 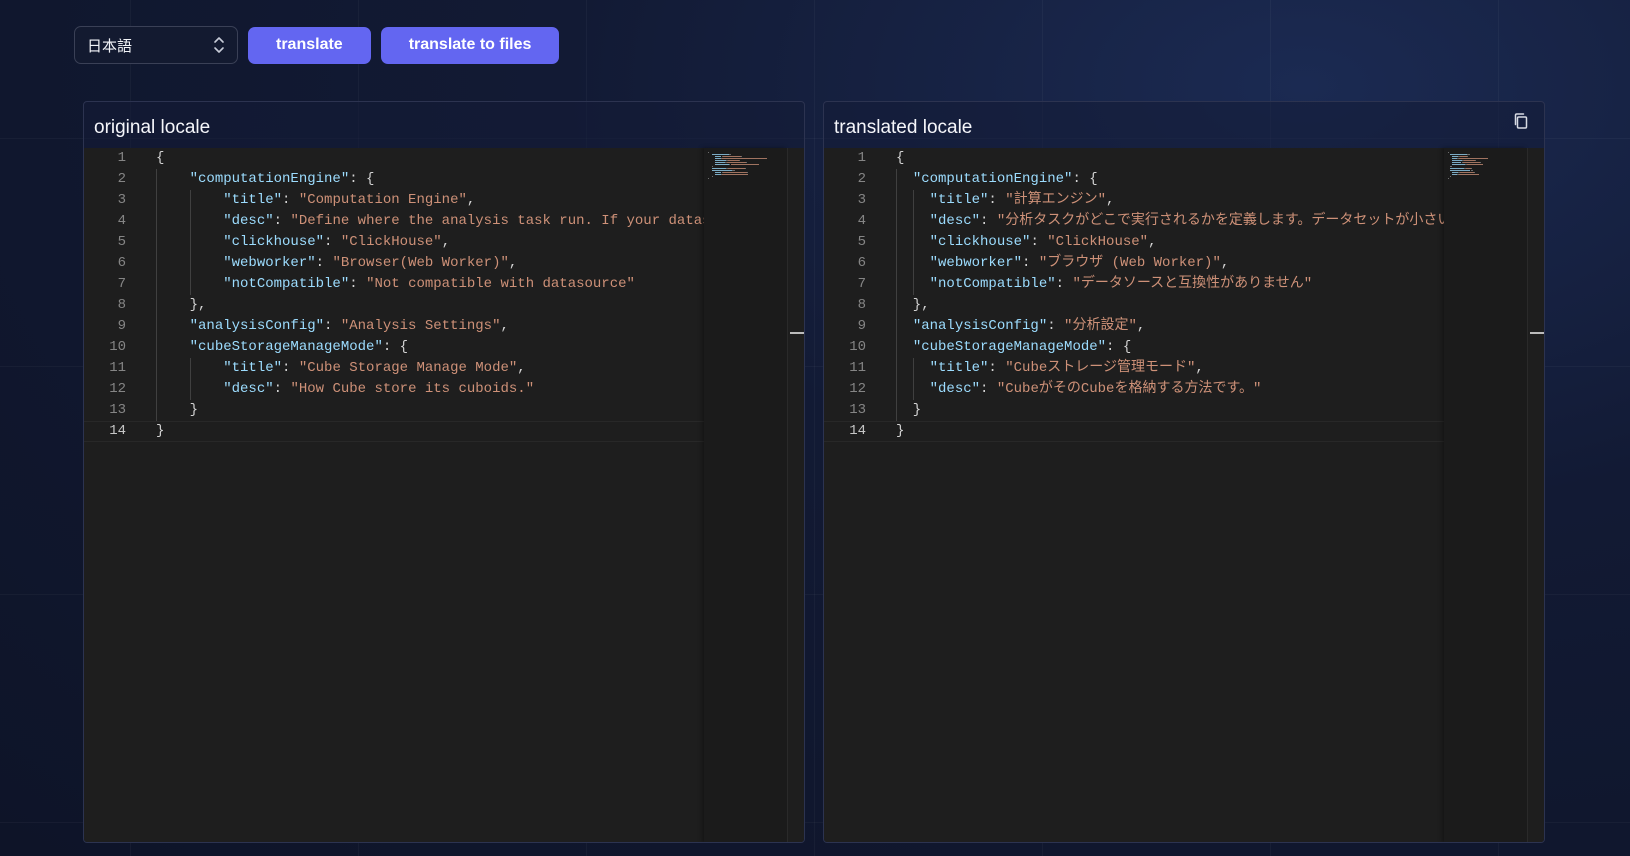 What do you see at coordinates (845, 495) in the screenshot?
I see `line-number-gutter: 1 2 3 4 5 6 7 8 9 10 11 12 13 14` at bounding box center [845, 495].